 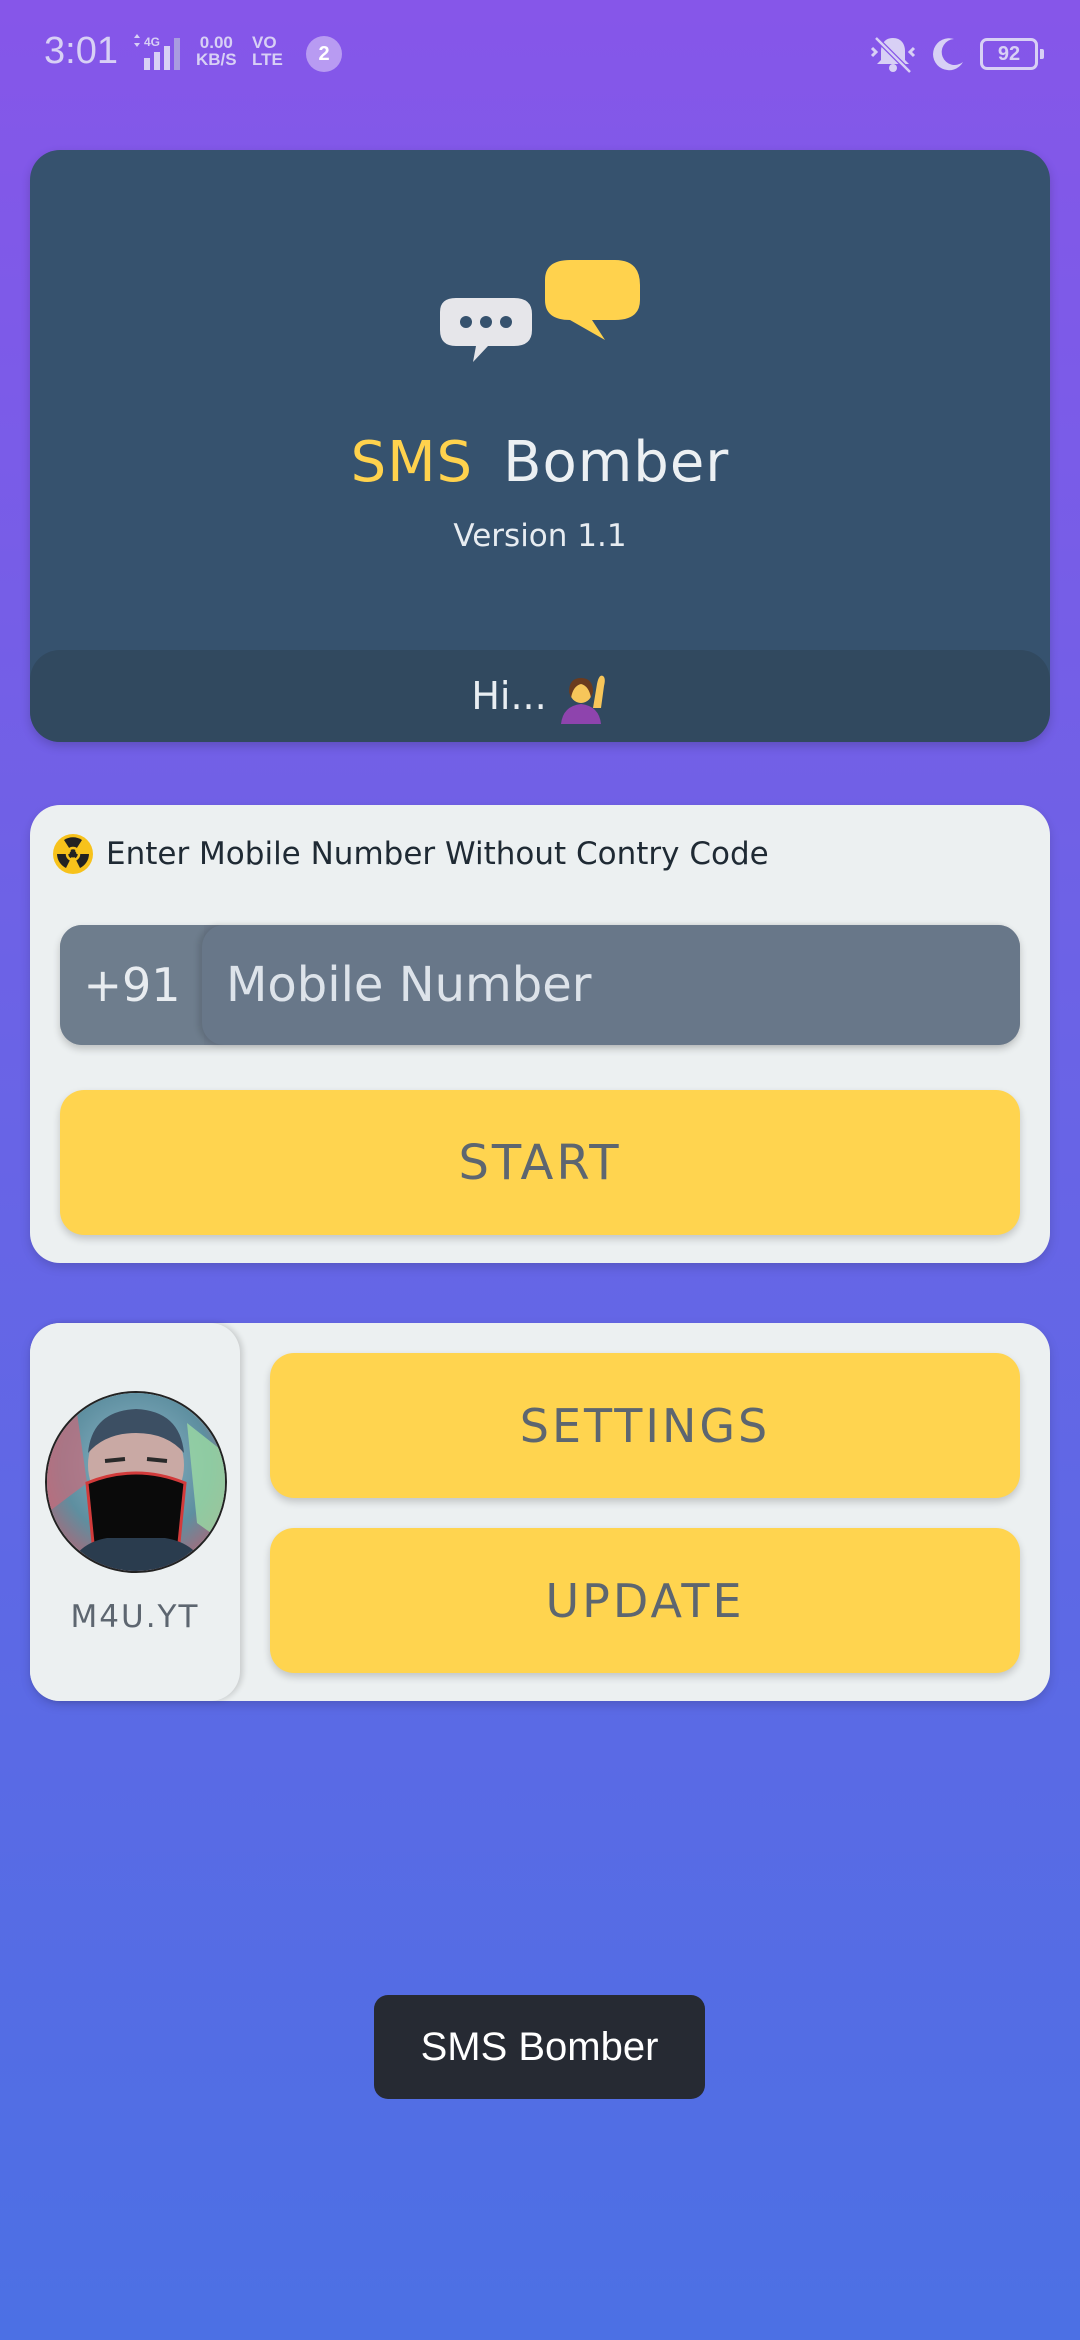 I want to click on phone-field: +91, so click(x=540, y=985).